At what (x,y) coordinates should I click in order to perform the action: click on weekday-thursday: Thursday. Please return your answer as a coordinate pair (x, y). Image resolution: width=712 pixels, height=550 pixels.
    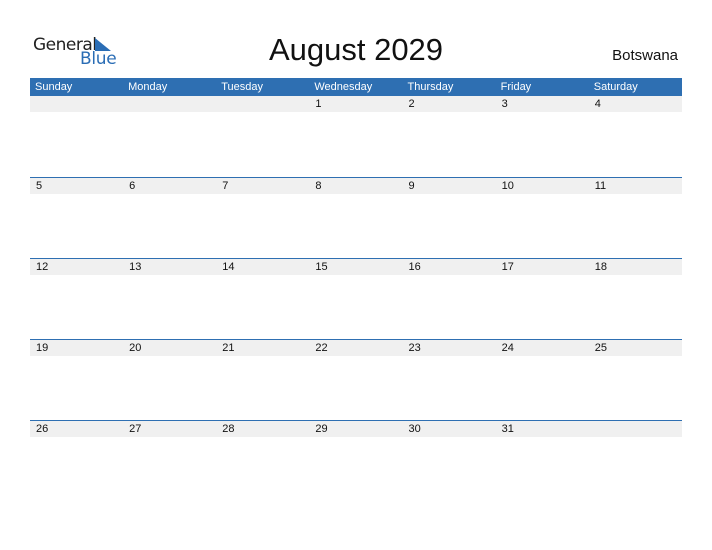
    Looking at the image, I should click on (430, 87).